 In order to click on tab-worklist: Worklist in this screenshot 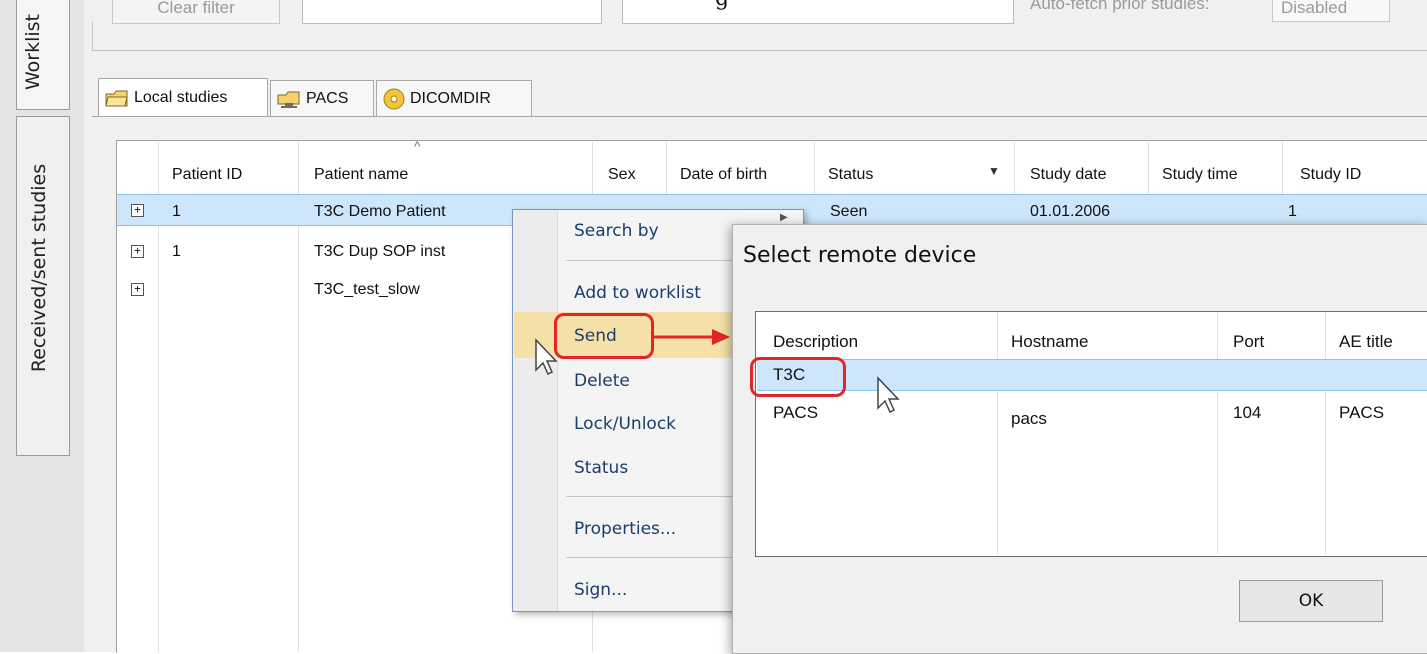, I will do `click(43, 55)`.